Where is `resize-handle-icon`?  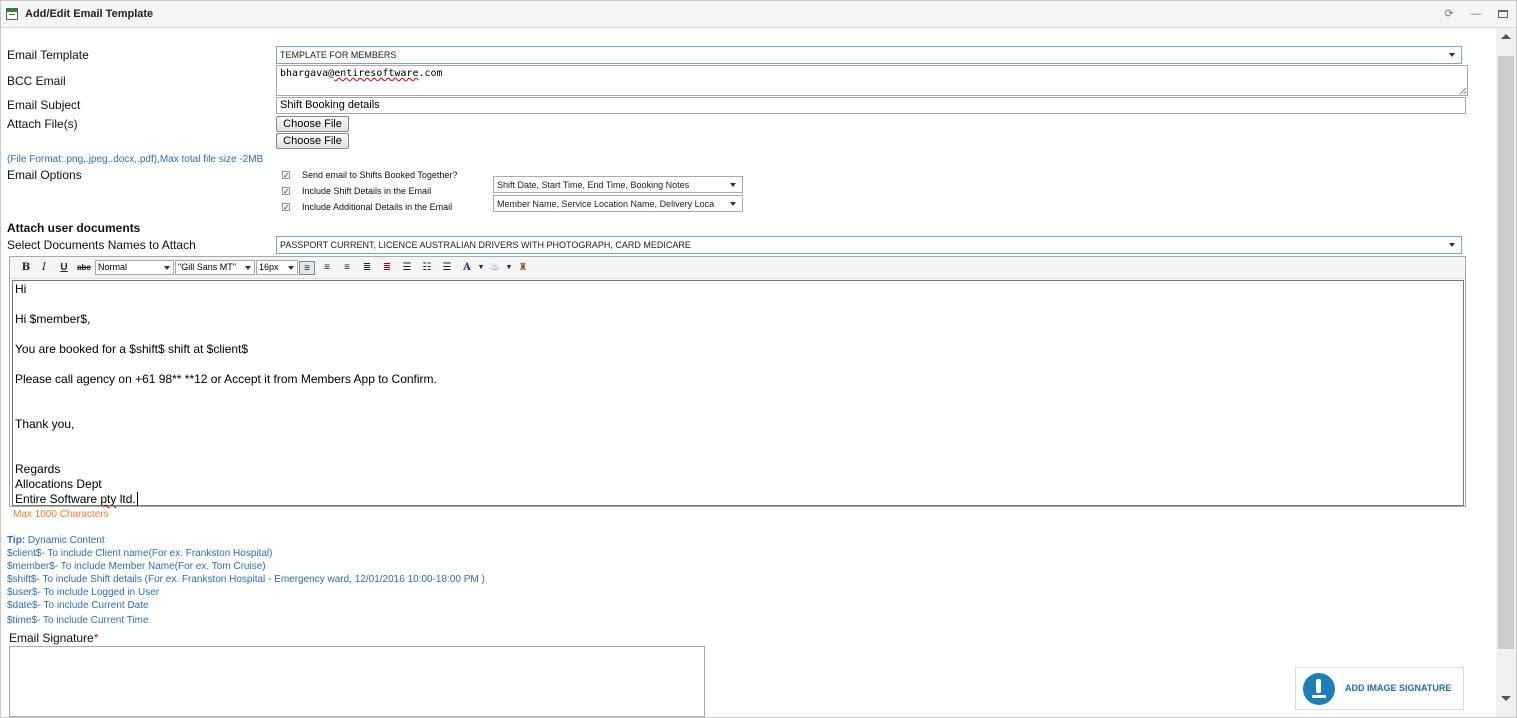 resize-handle-icon is located at coordinates (1463, 91).